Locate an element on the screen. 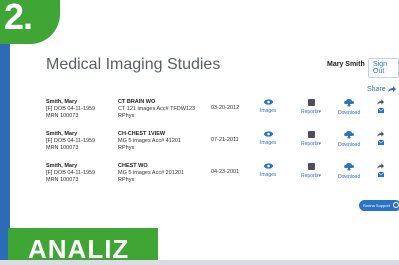 The height and width of the screenshot is (265, 399). sign-out-button: Sign Out is located at coordinates (383, 68).